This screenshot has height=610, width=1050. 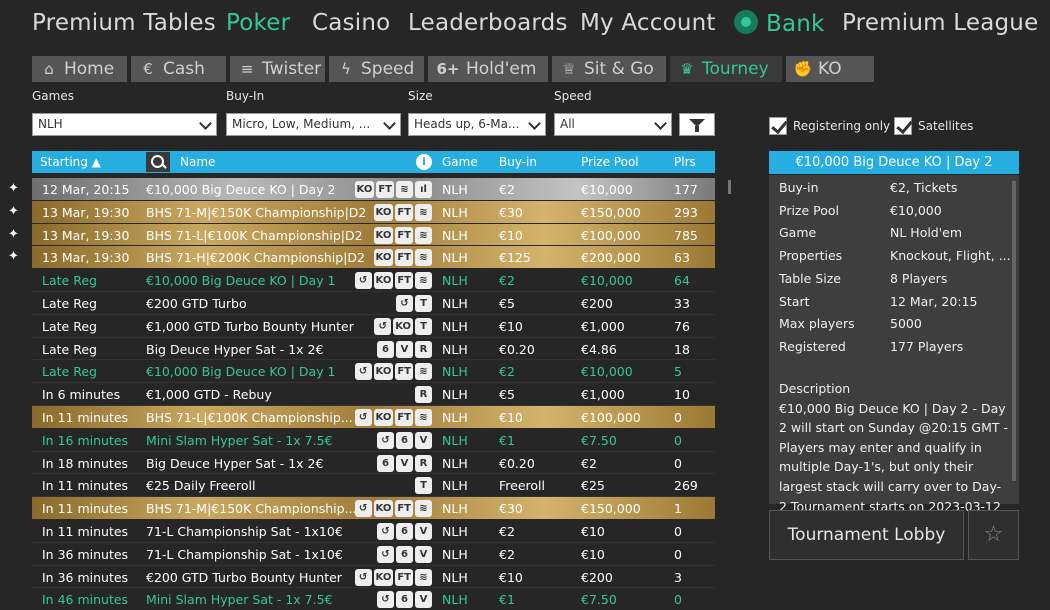 What do you see at coordinates (277, 69) in the screenshot?
I see `tab-twister: ≡ Twister` at bounding box center [277, 69].